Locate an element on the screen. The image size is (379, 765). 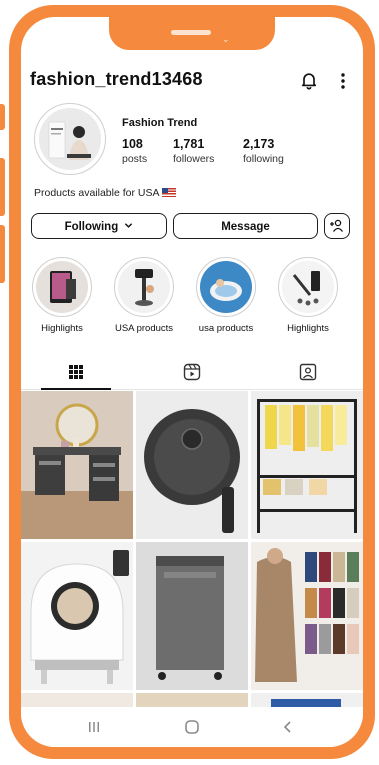
profile-tabs is located at coordinates (192, 372).